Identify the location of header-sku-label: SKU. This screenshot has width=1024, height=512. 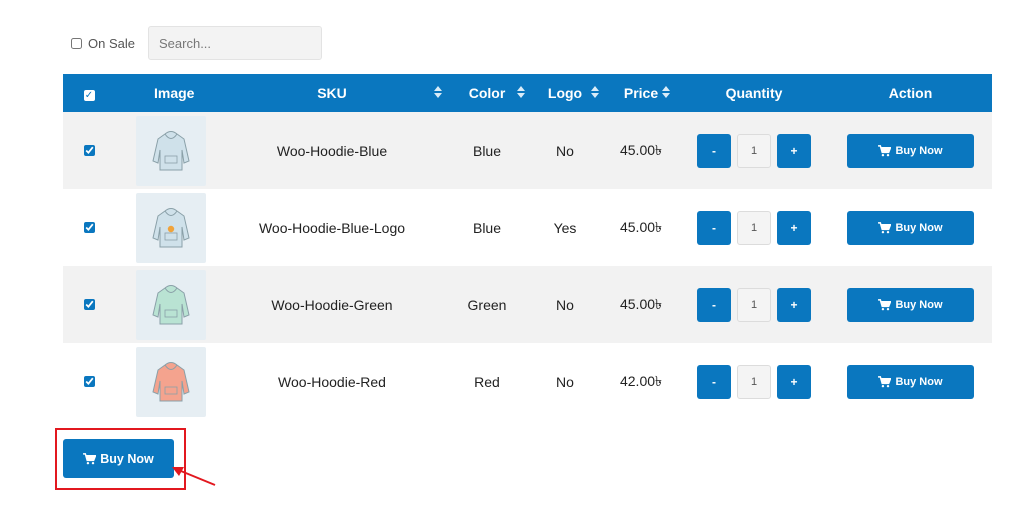
(332, 93).